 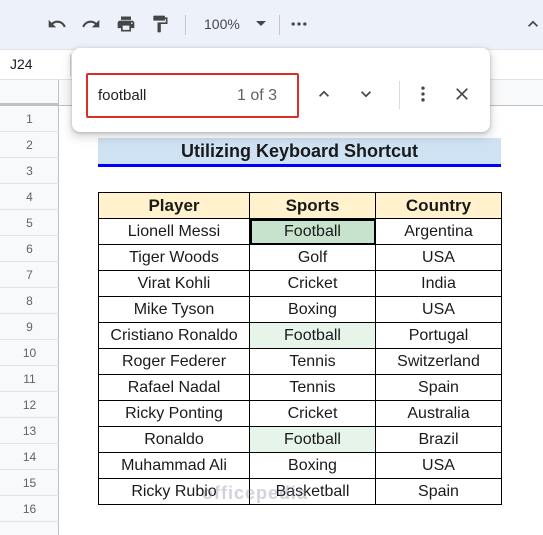 I want to click on more-vertical-icon, so click(x=423, y=94).